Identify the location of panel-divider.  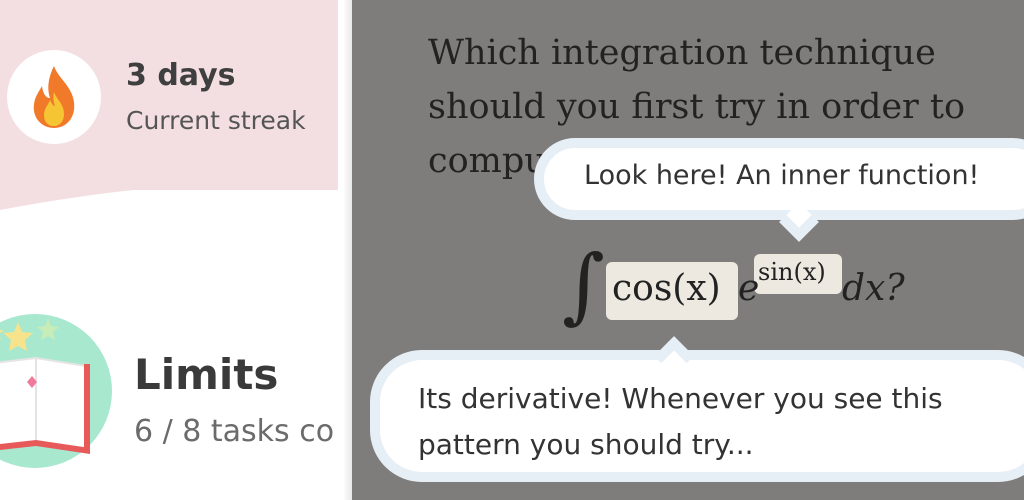
(345, 250).